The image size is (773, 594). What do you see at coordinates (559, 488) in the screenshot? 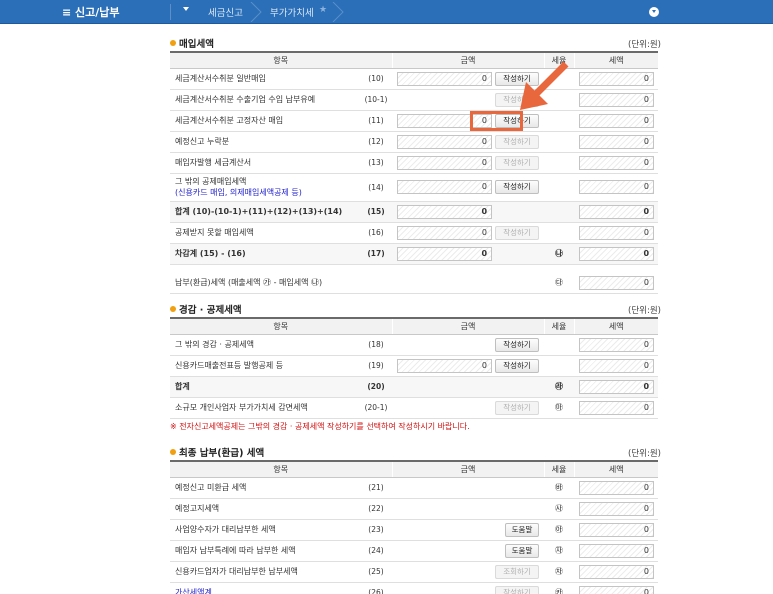
I see `rate-symbol: ㉳` at bounding box center [559, 488].